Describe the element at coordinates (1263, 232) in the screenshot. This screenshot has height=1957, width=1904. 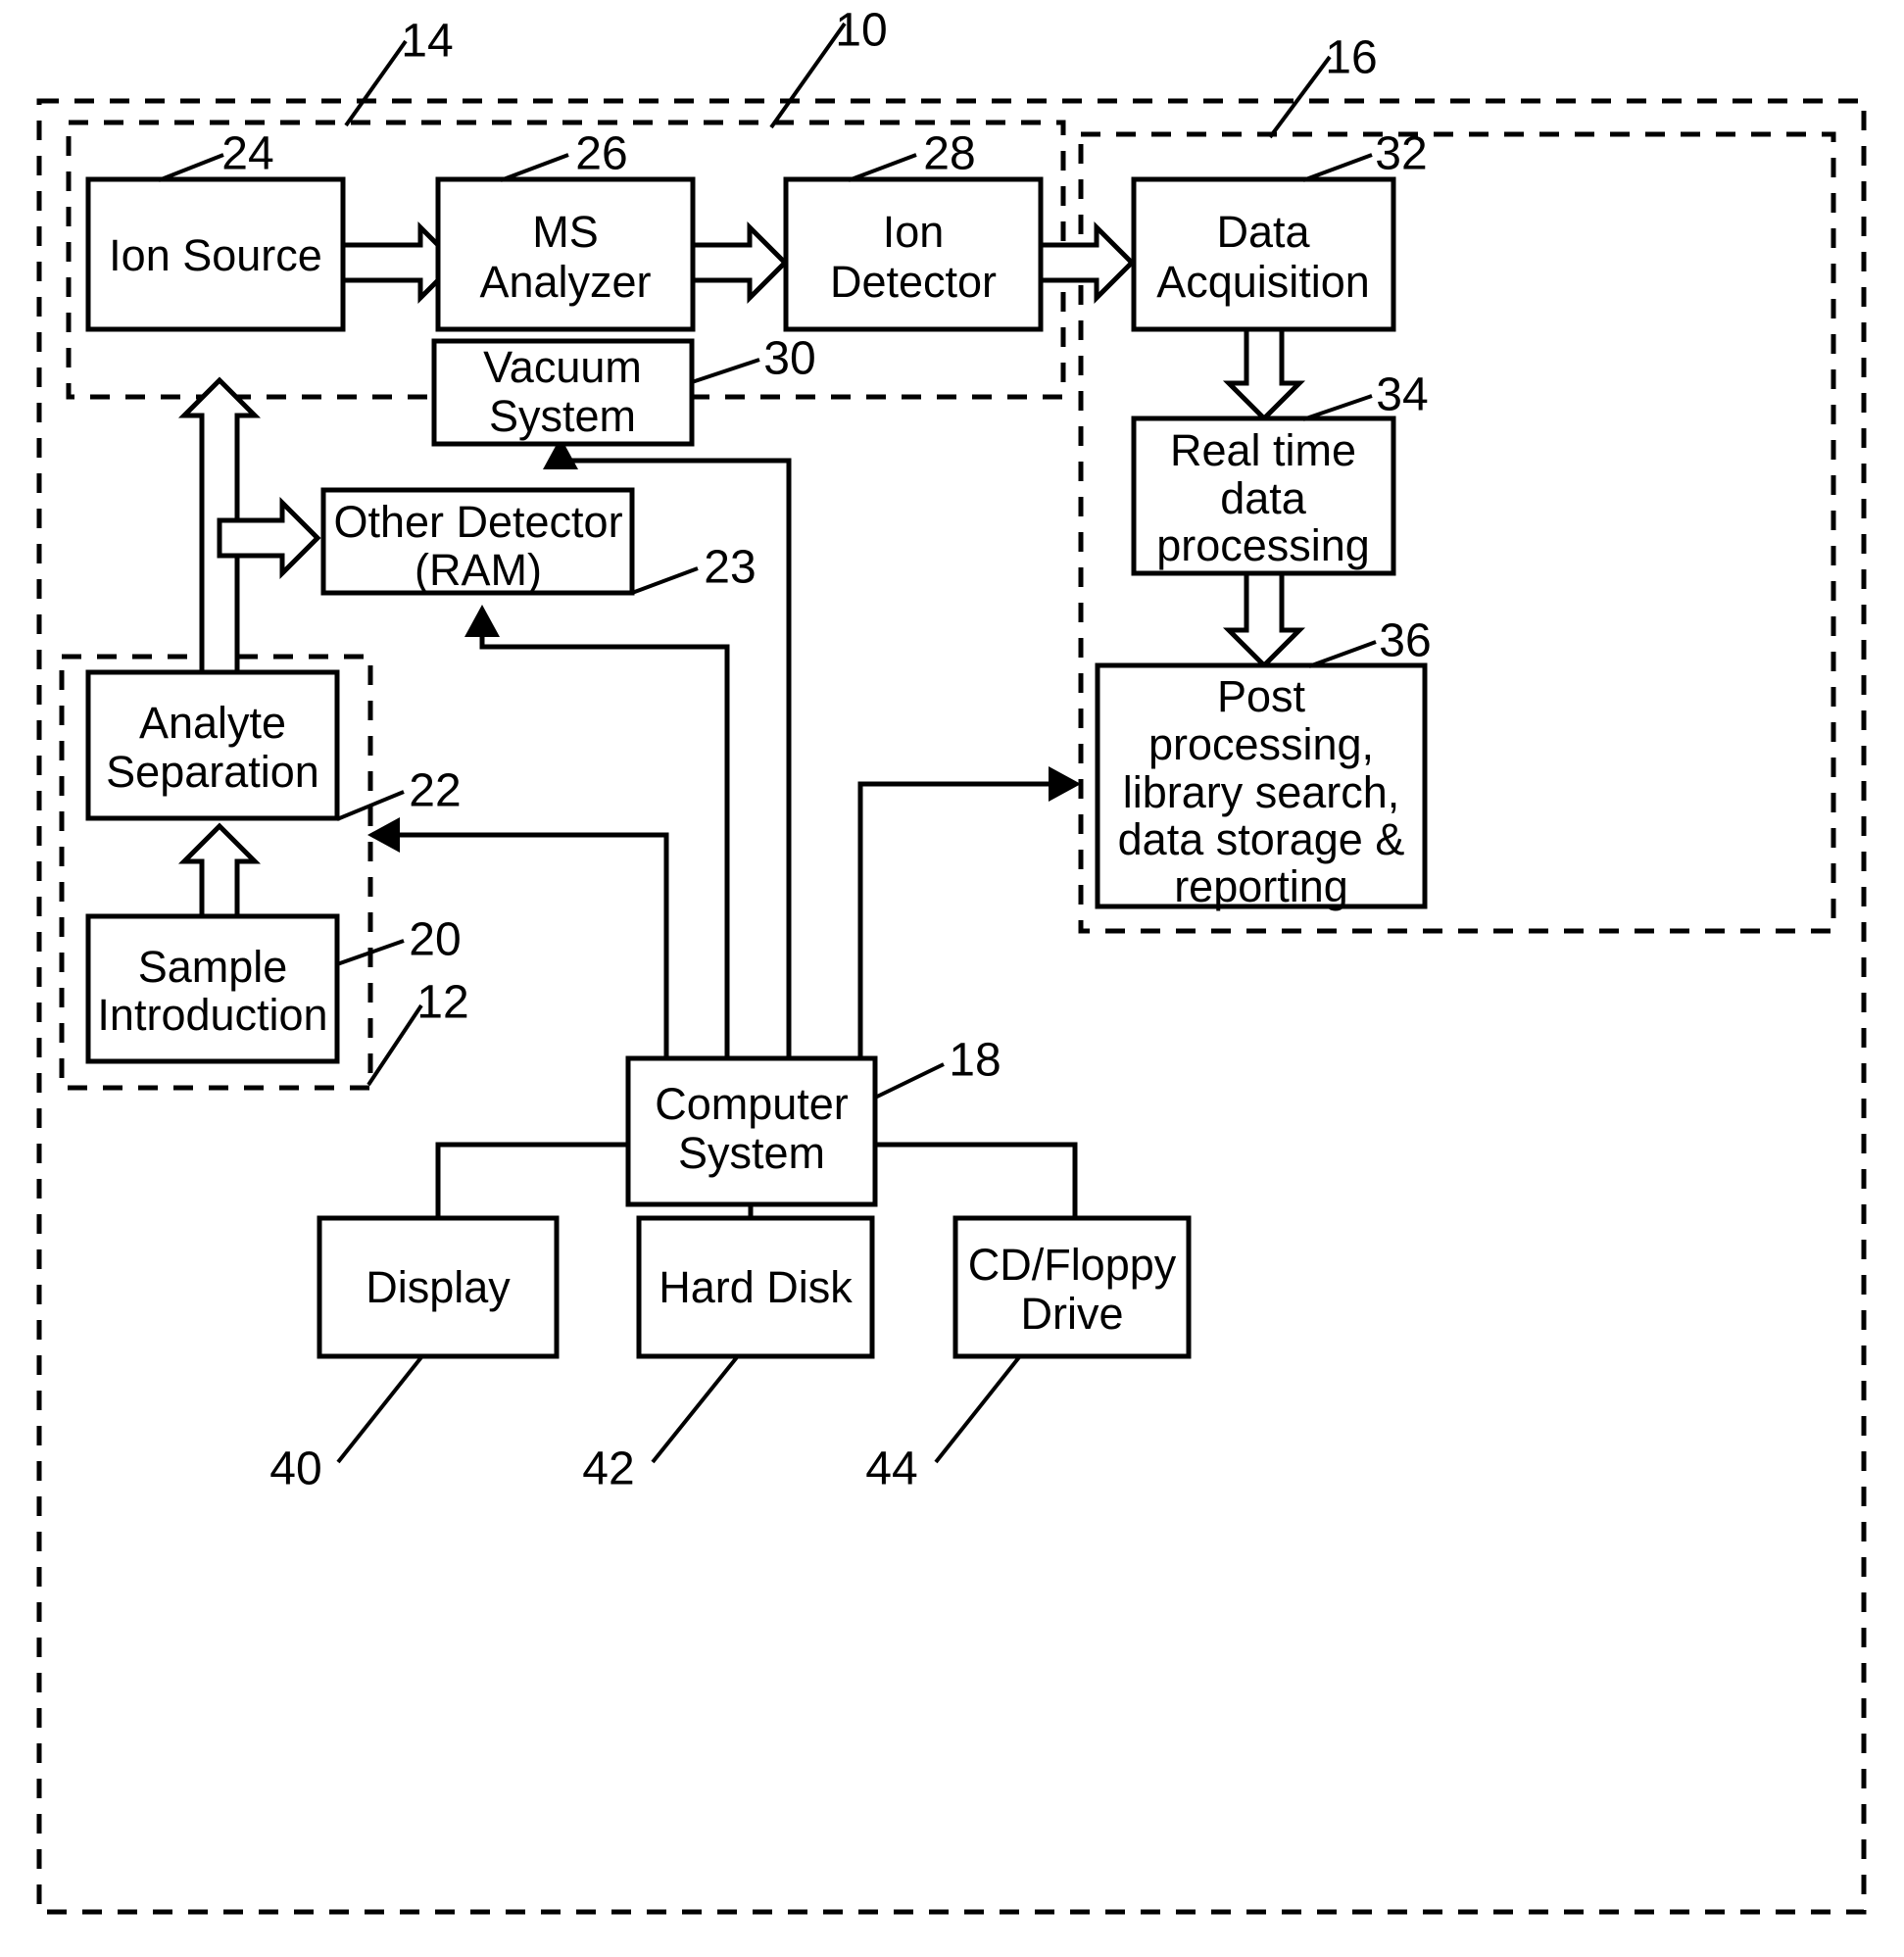
I see `label-data-acquisition-line1: Data` at that location.